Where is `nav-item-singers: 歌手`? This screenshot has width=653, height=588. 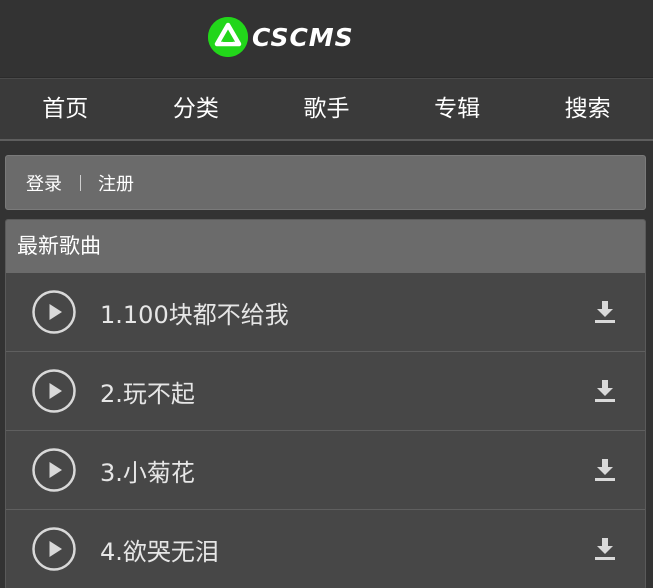 nav-item-singers: 歌手 is located at coordinates (326, 109).